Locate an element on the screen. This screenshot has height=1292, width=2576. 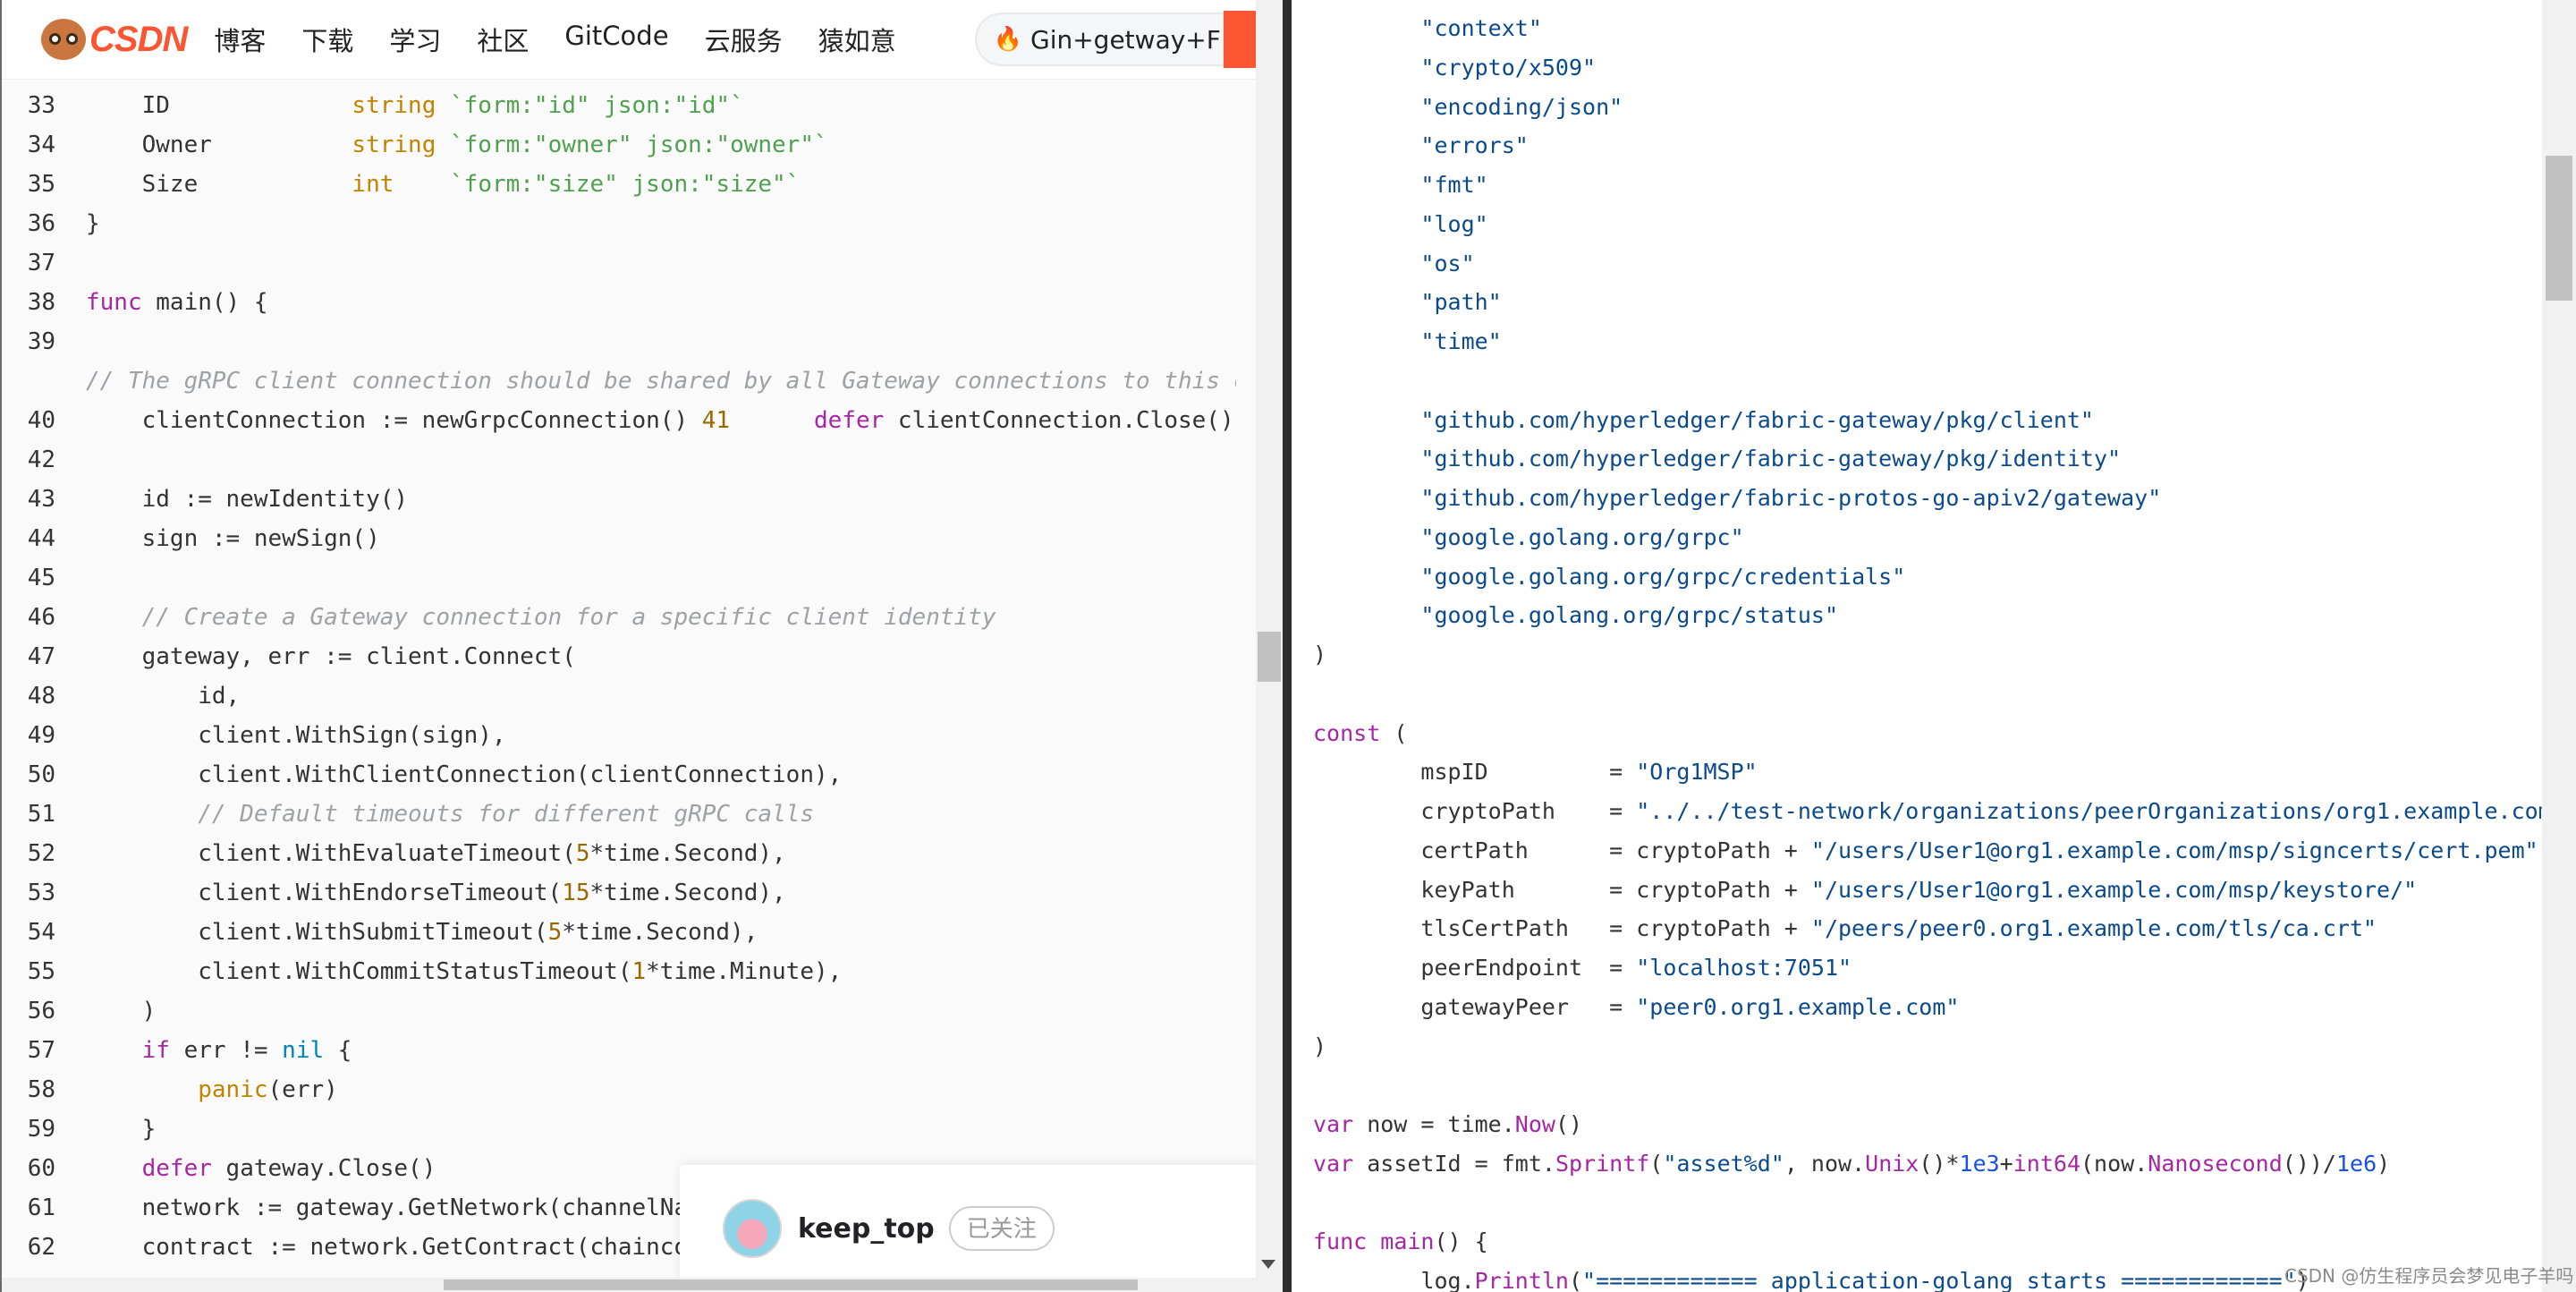
line-number: 48 is located at coordinates (41, 696).